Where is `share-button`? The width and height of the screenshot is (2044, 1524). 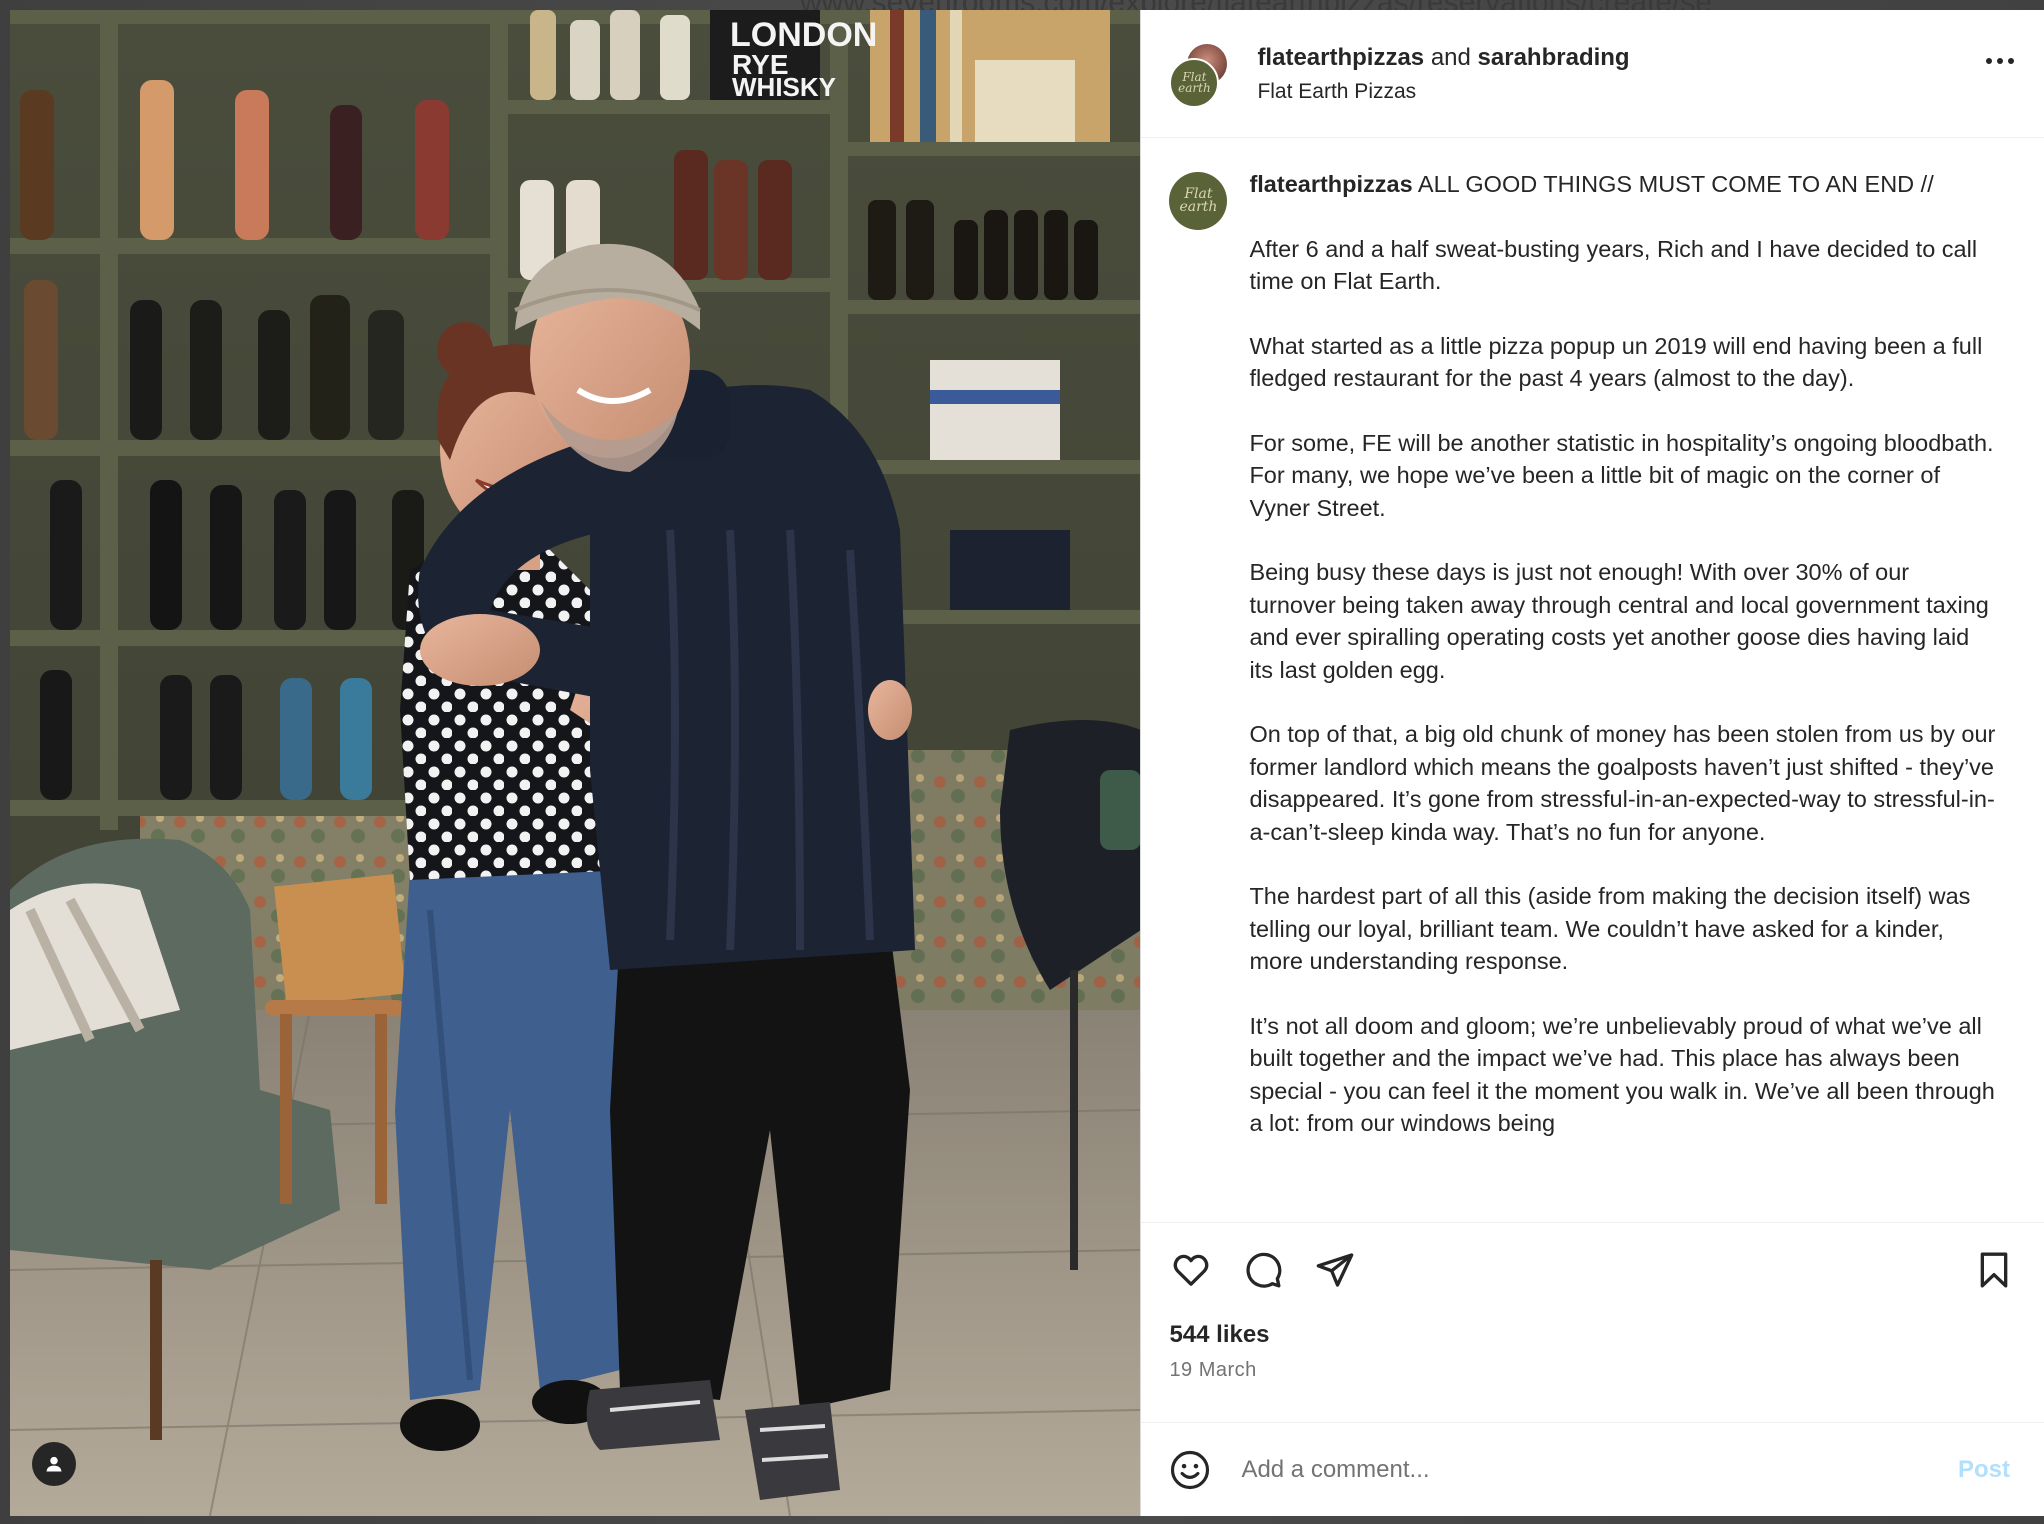
share-button is located at coordinates (1335, 1270).